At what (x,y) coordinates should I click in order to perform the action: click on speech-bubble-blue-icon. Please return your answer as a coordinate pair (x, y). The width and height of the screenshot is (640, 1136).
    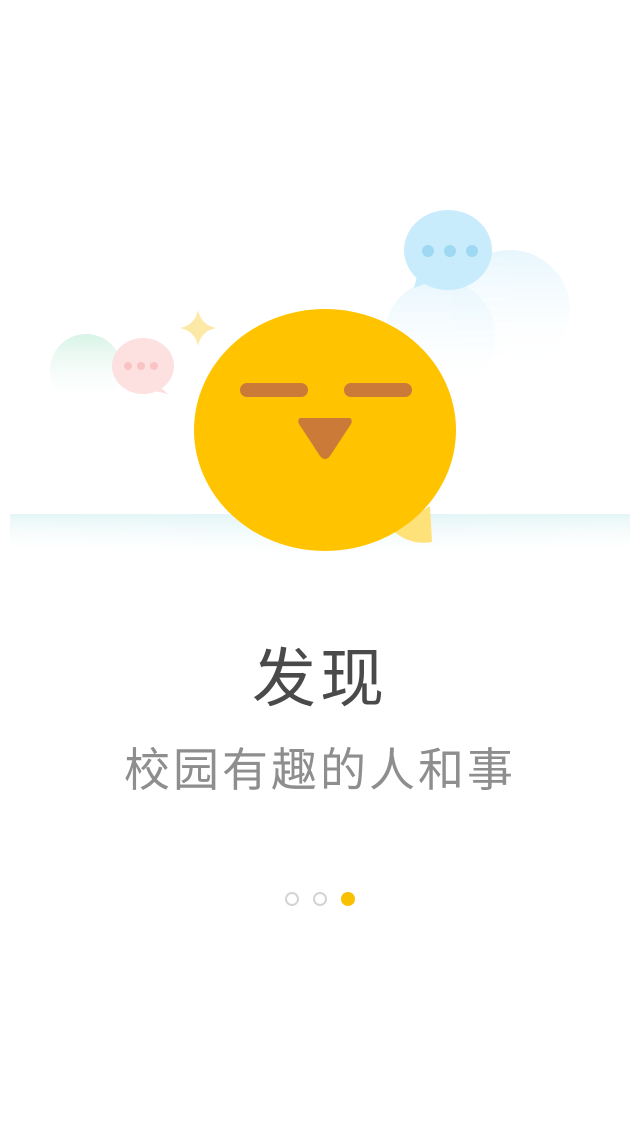
    Looking at the image, I should click on (448, 250).